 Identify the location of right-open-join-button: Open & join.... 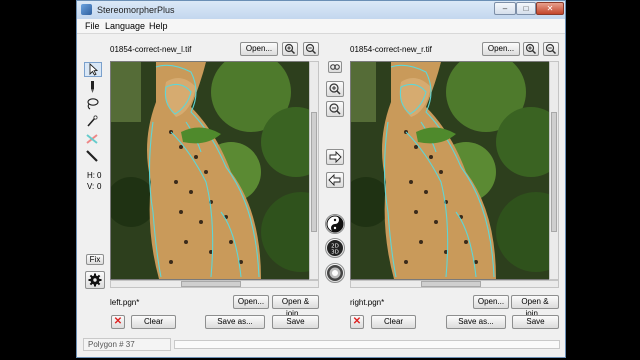
(535, 306).